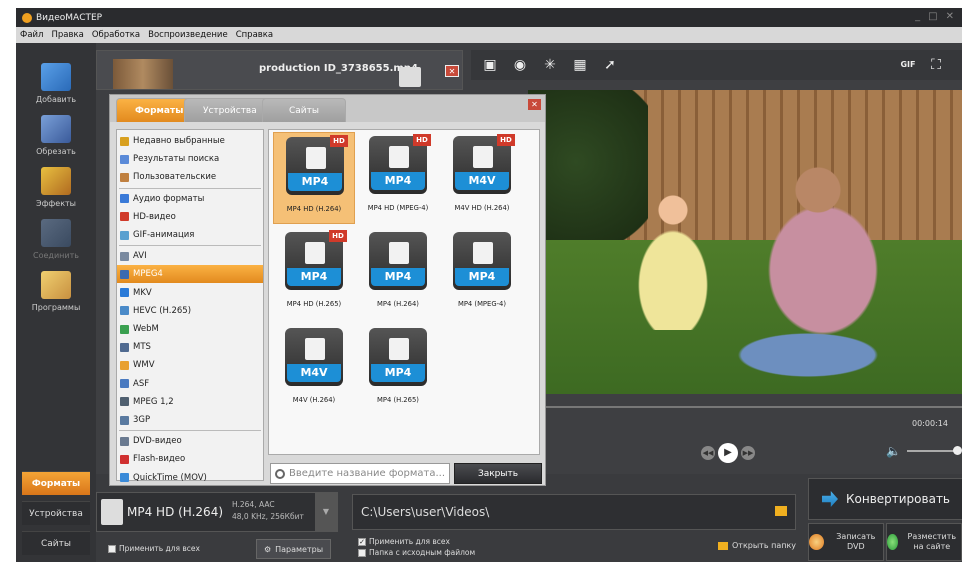 The width and height of the screenshot is (976, 571). Describe the element at coordinates (56, 483) in the screenshot. I see `tab-formats: Форматы` at that location.